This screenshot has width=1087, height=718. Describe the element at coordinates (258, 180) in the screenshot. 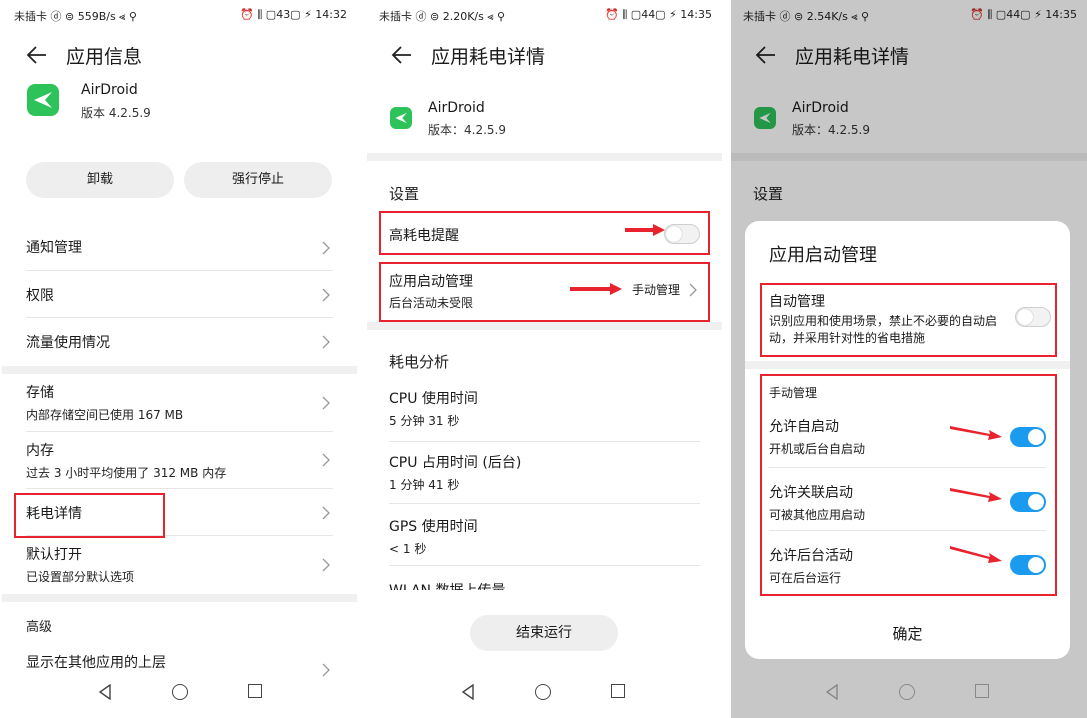

I see `force-stop-button: 强行停止` at that location.